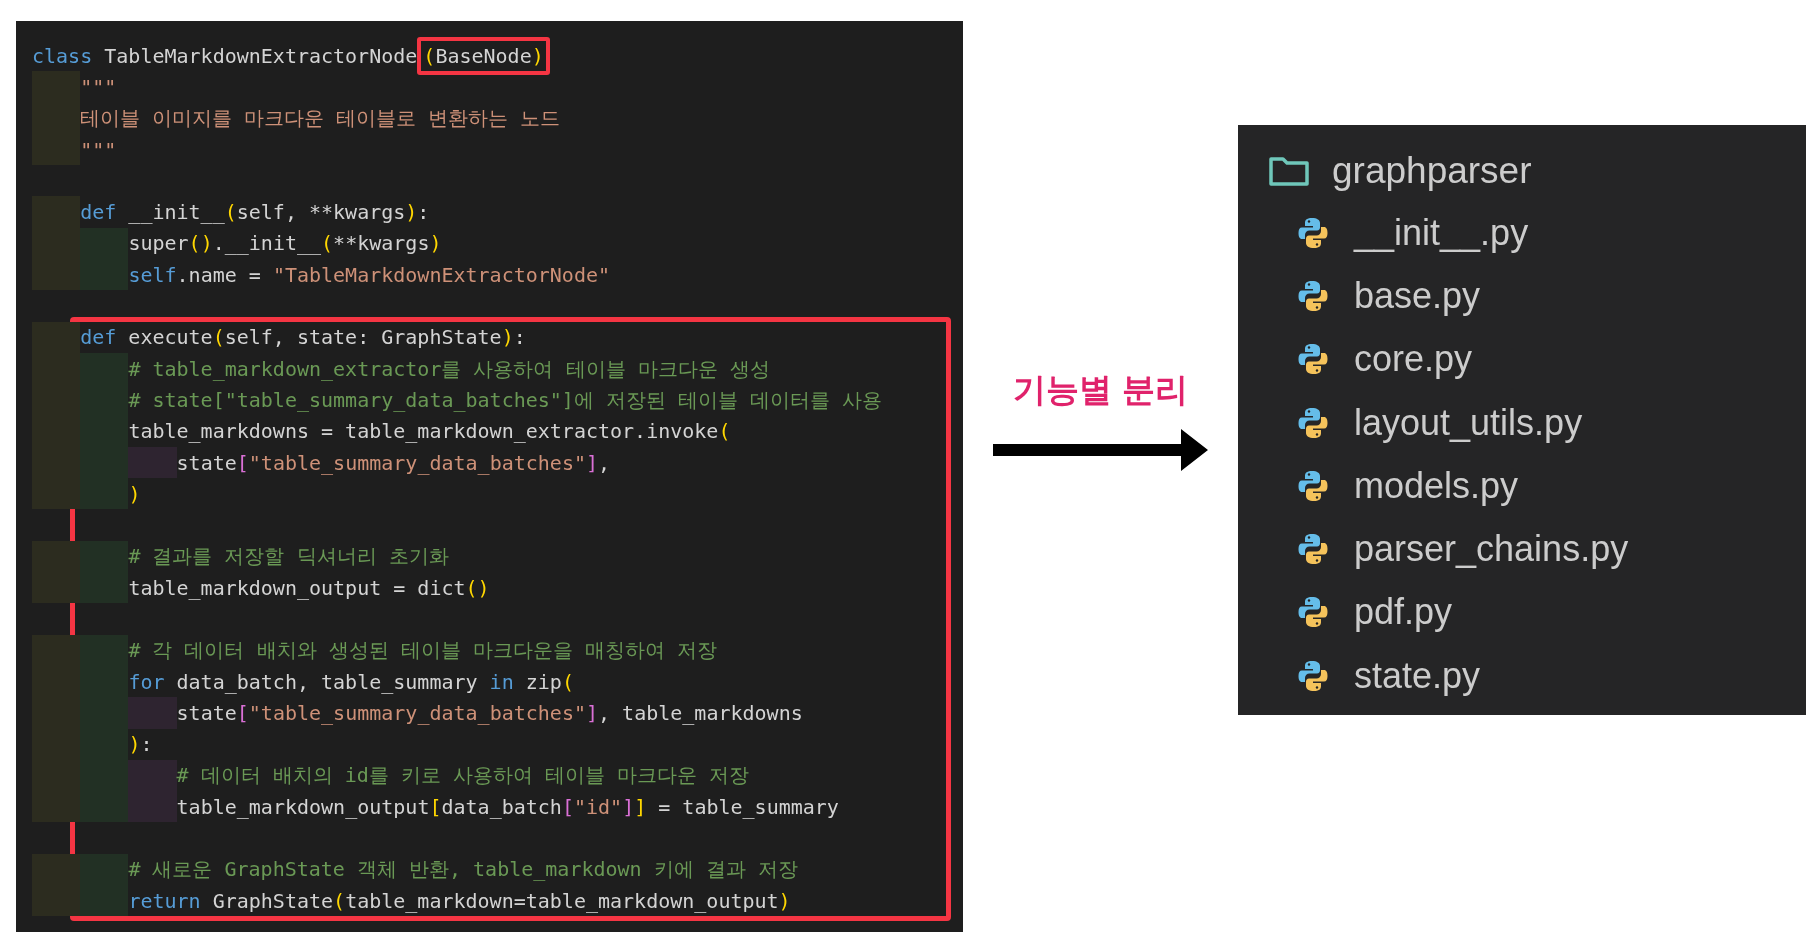  What do you see at coordinates (1289, 171) in the screenshot?
I see `folder-icon` at bounding box center [1289, 171].